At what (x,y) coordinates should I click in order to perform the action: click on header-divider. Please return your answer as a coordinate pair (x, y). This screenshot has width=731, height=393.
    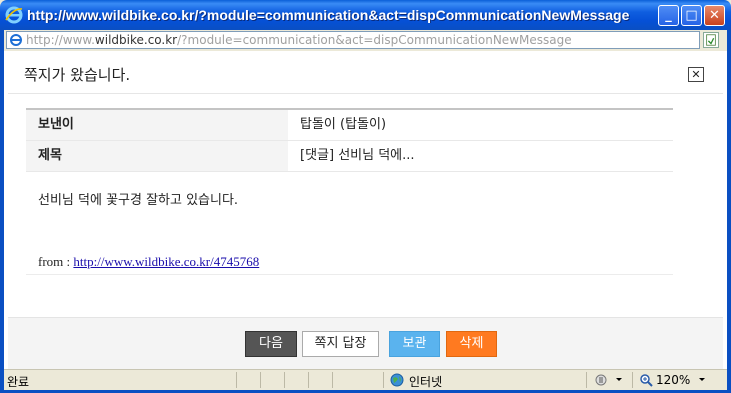
    Looking at the image, I should click on (365, 93).